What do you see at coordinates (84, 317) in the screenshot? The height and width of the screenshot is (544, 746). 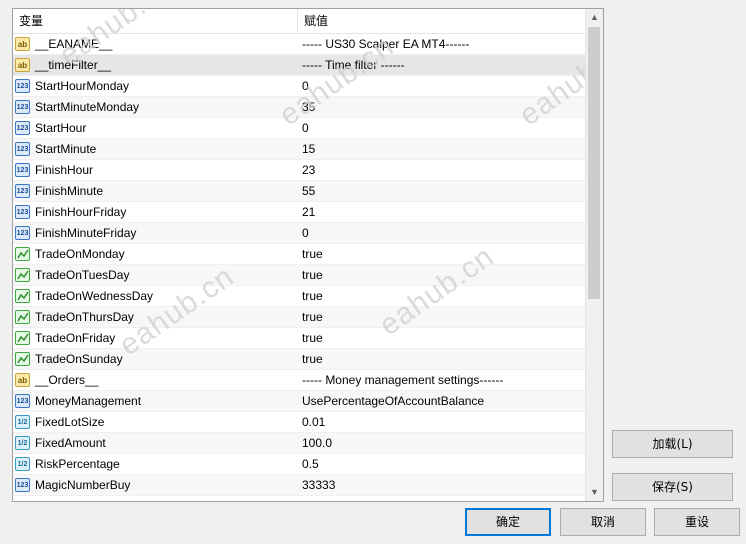 I see `parameter-name: TradeOnThursDay` at bounding box center [84, 317].